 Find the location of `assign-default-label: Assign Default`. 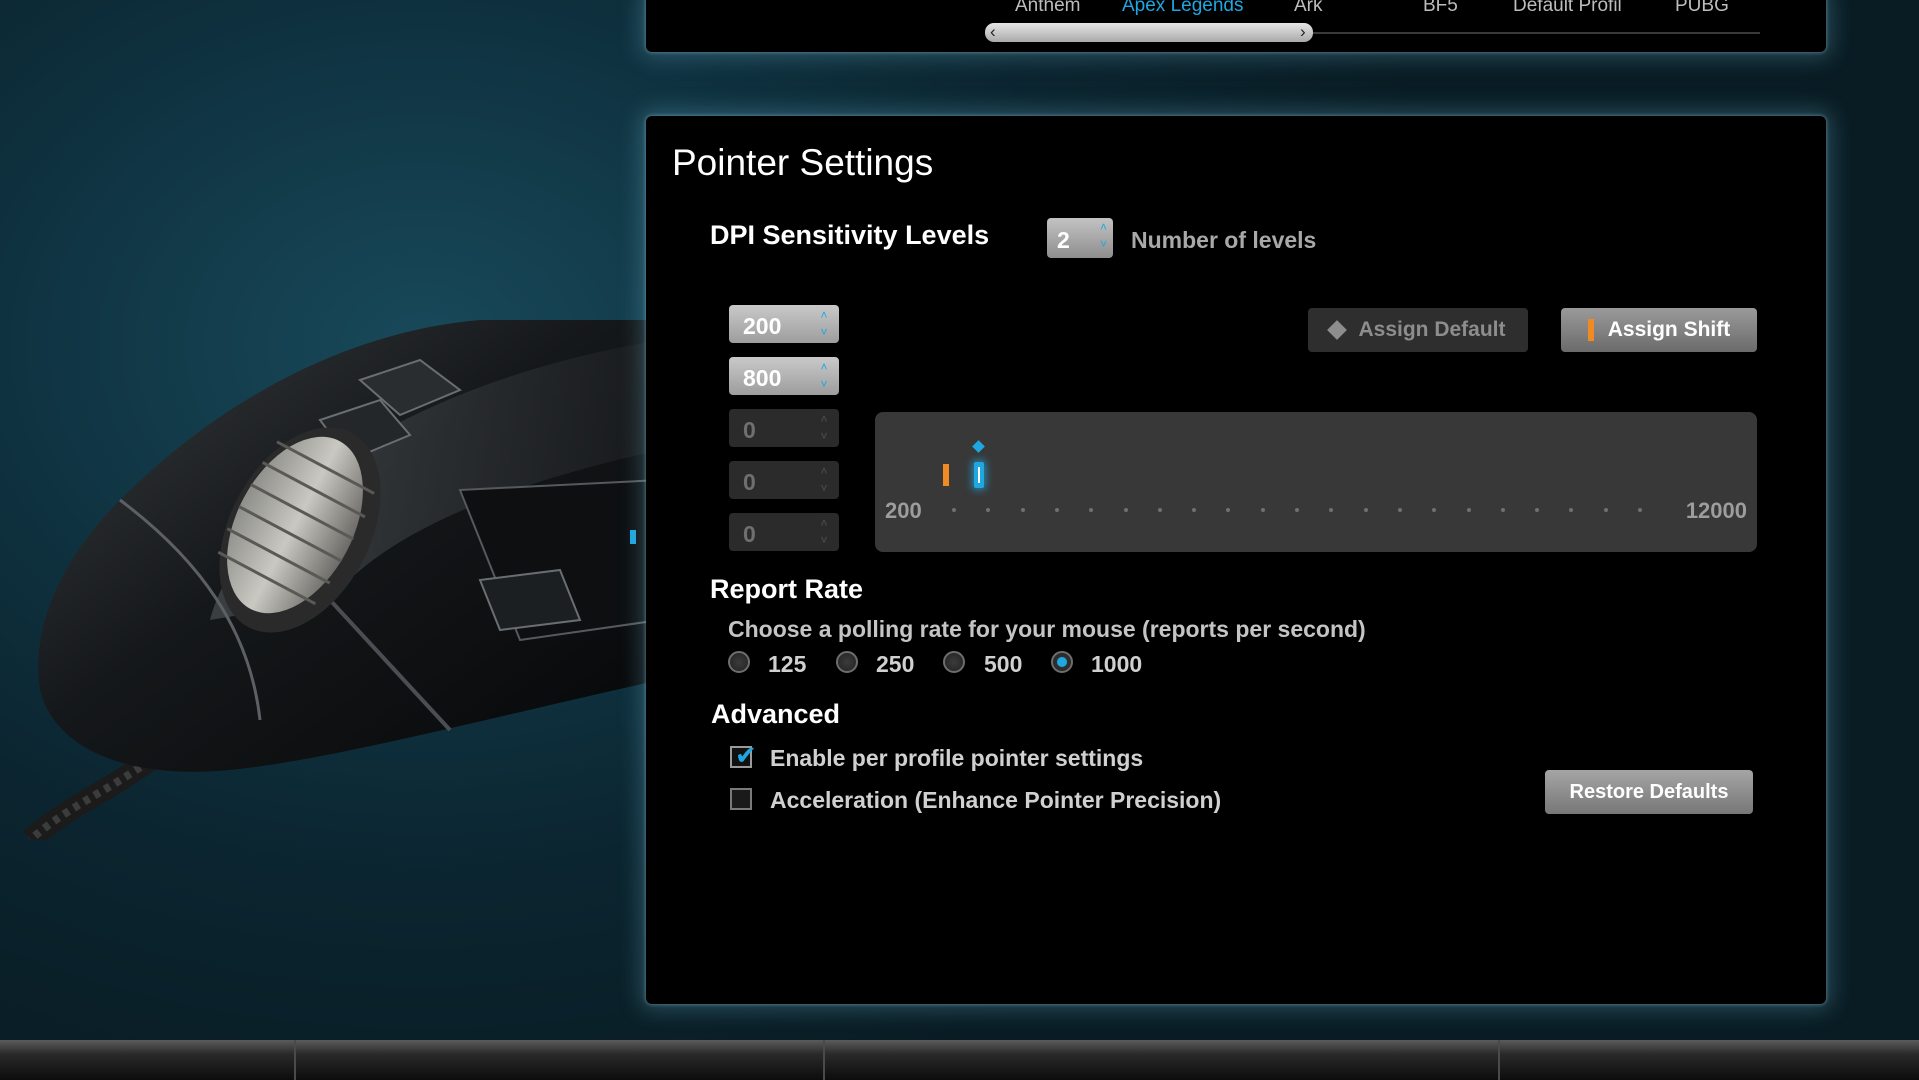

assign-default-label: Assign Default is located at coordinates (1432, 329).